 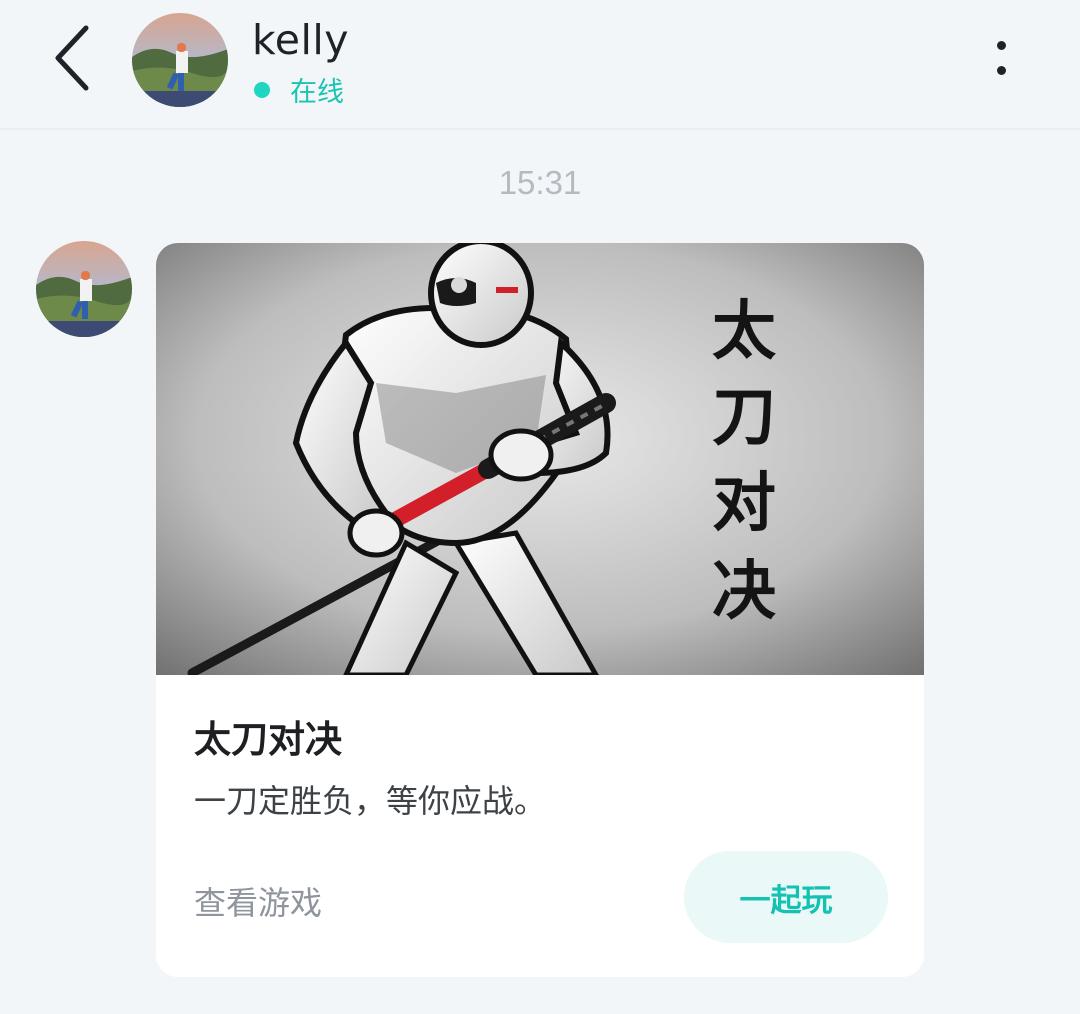 What do you see at coordinates (1001, 58) in the screenshot?
I see `more-options-button` at bounding box center [1001, 58].